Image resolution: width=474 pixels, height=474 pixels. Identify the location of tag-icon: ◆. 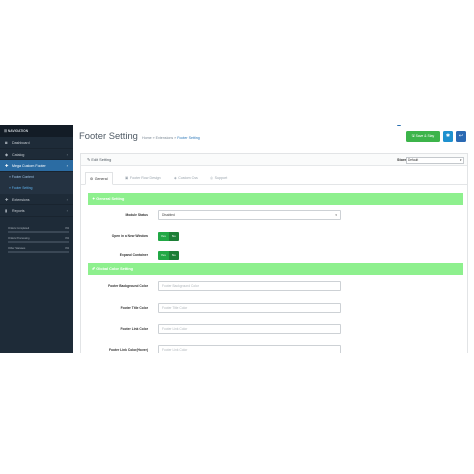
(7, 154).